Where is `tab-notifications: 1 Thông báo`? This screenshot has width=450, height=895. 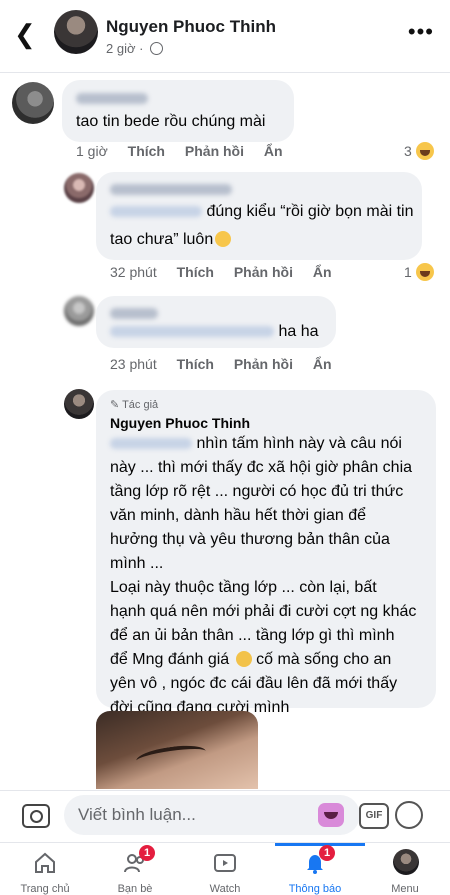 tab-notifications: 1 Thông báo is located at coordinates (315, 869).